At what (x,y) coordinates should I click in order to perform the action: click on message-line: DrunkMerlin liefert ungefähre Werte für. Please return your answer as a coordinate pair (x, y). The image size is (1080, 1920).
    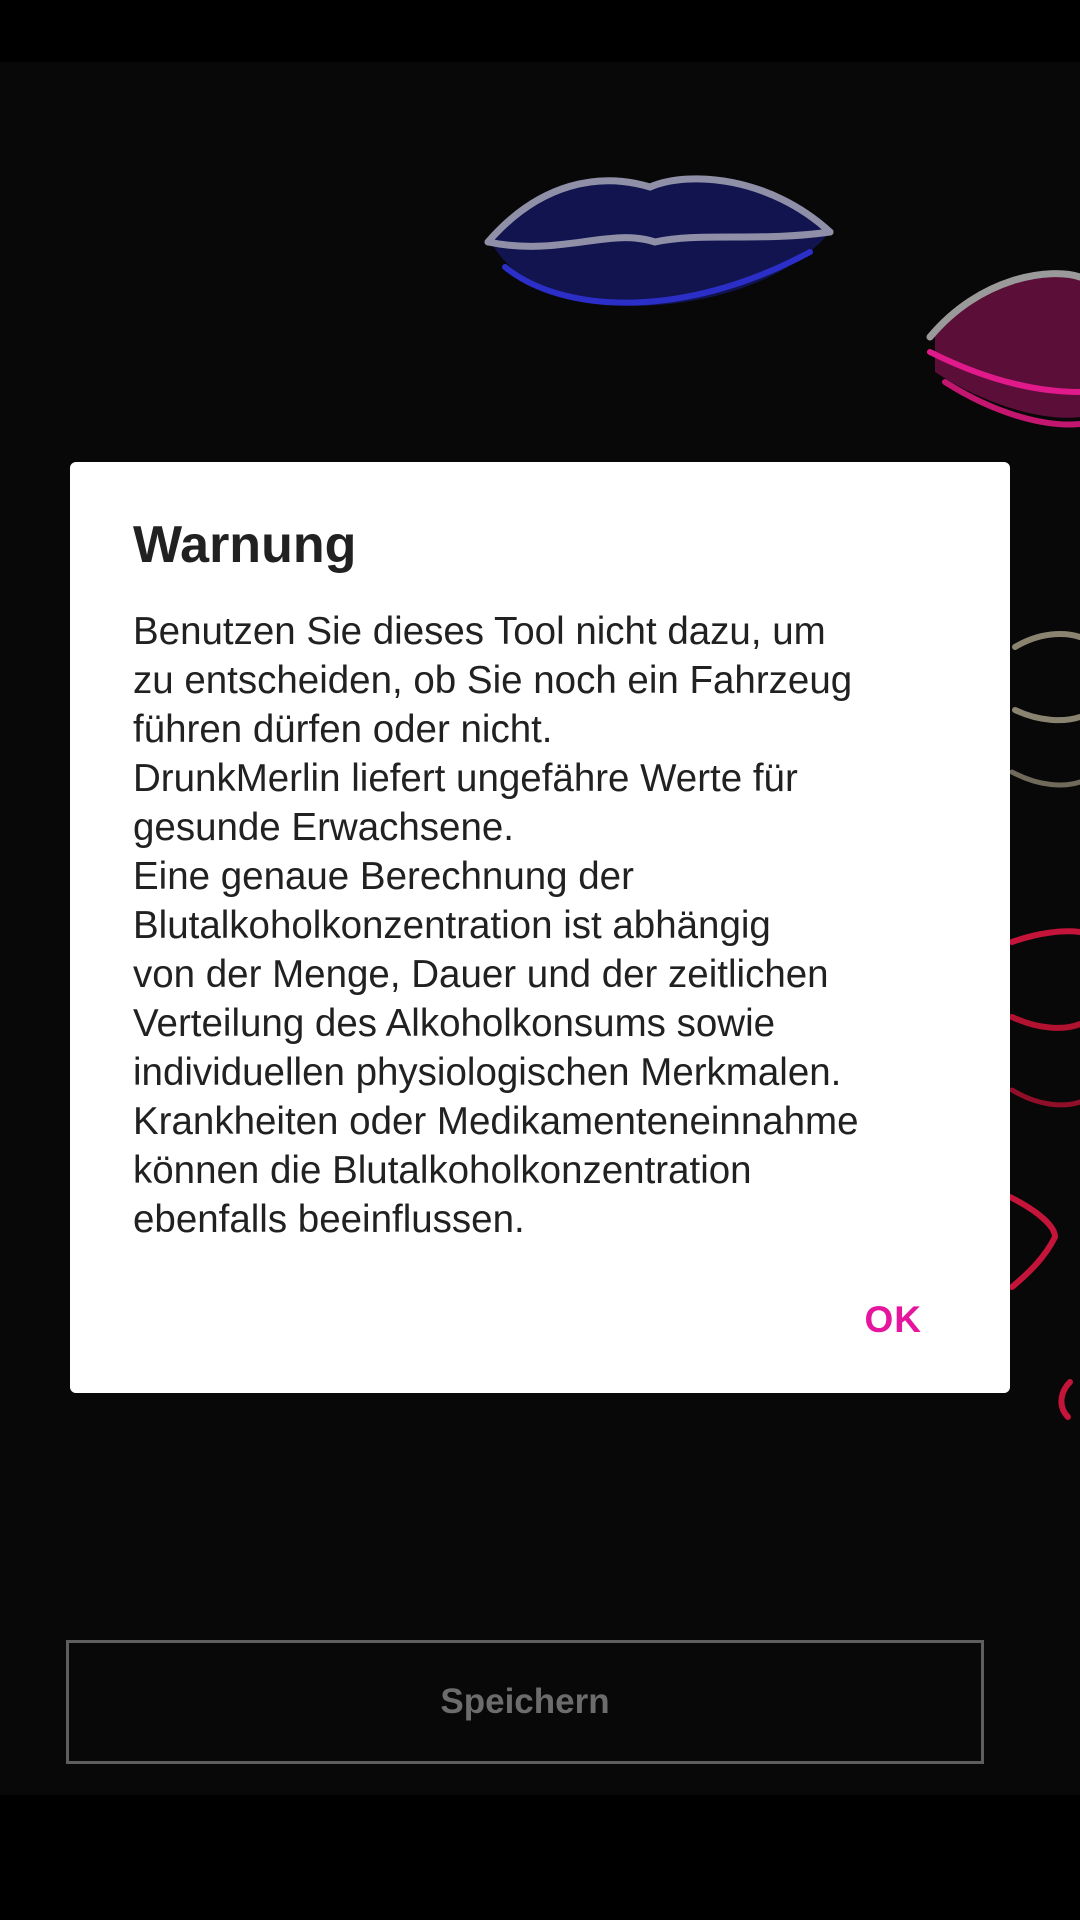
    Looking at the image, I should click on (465, 779).